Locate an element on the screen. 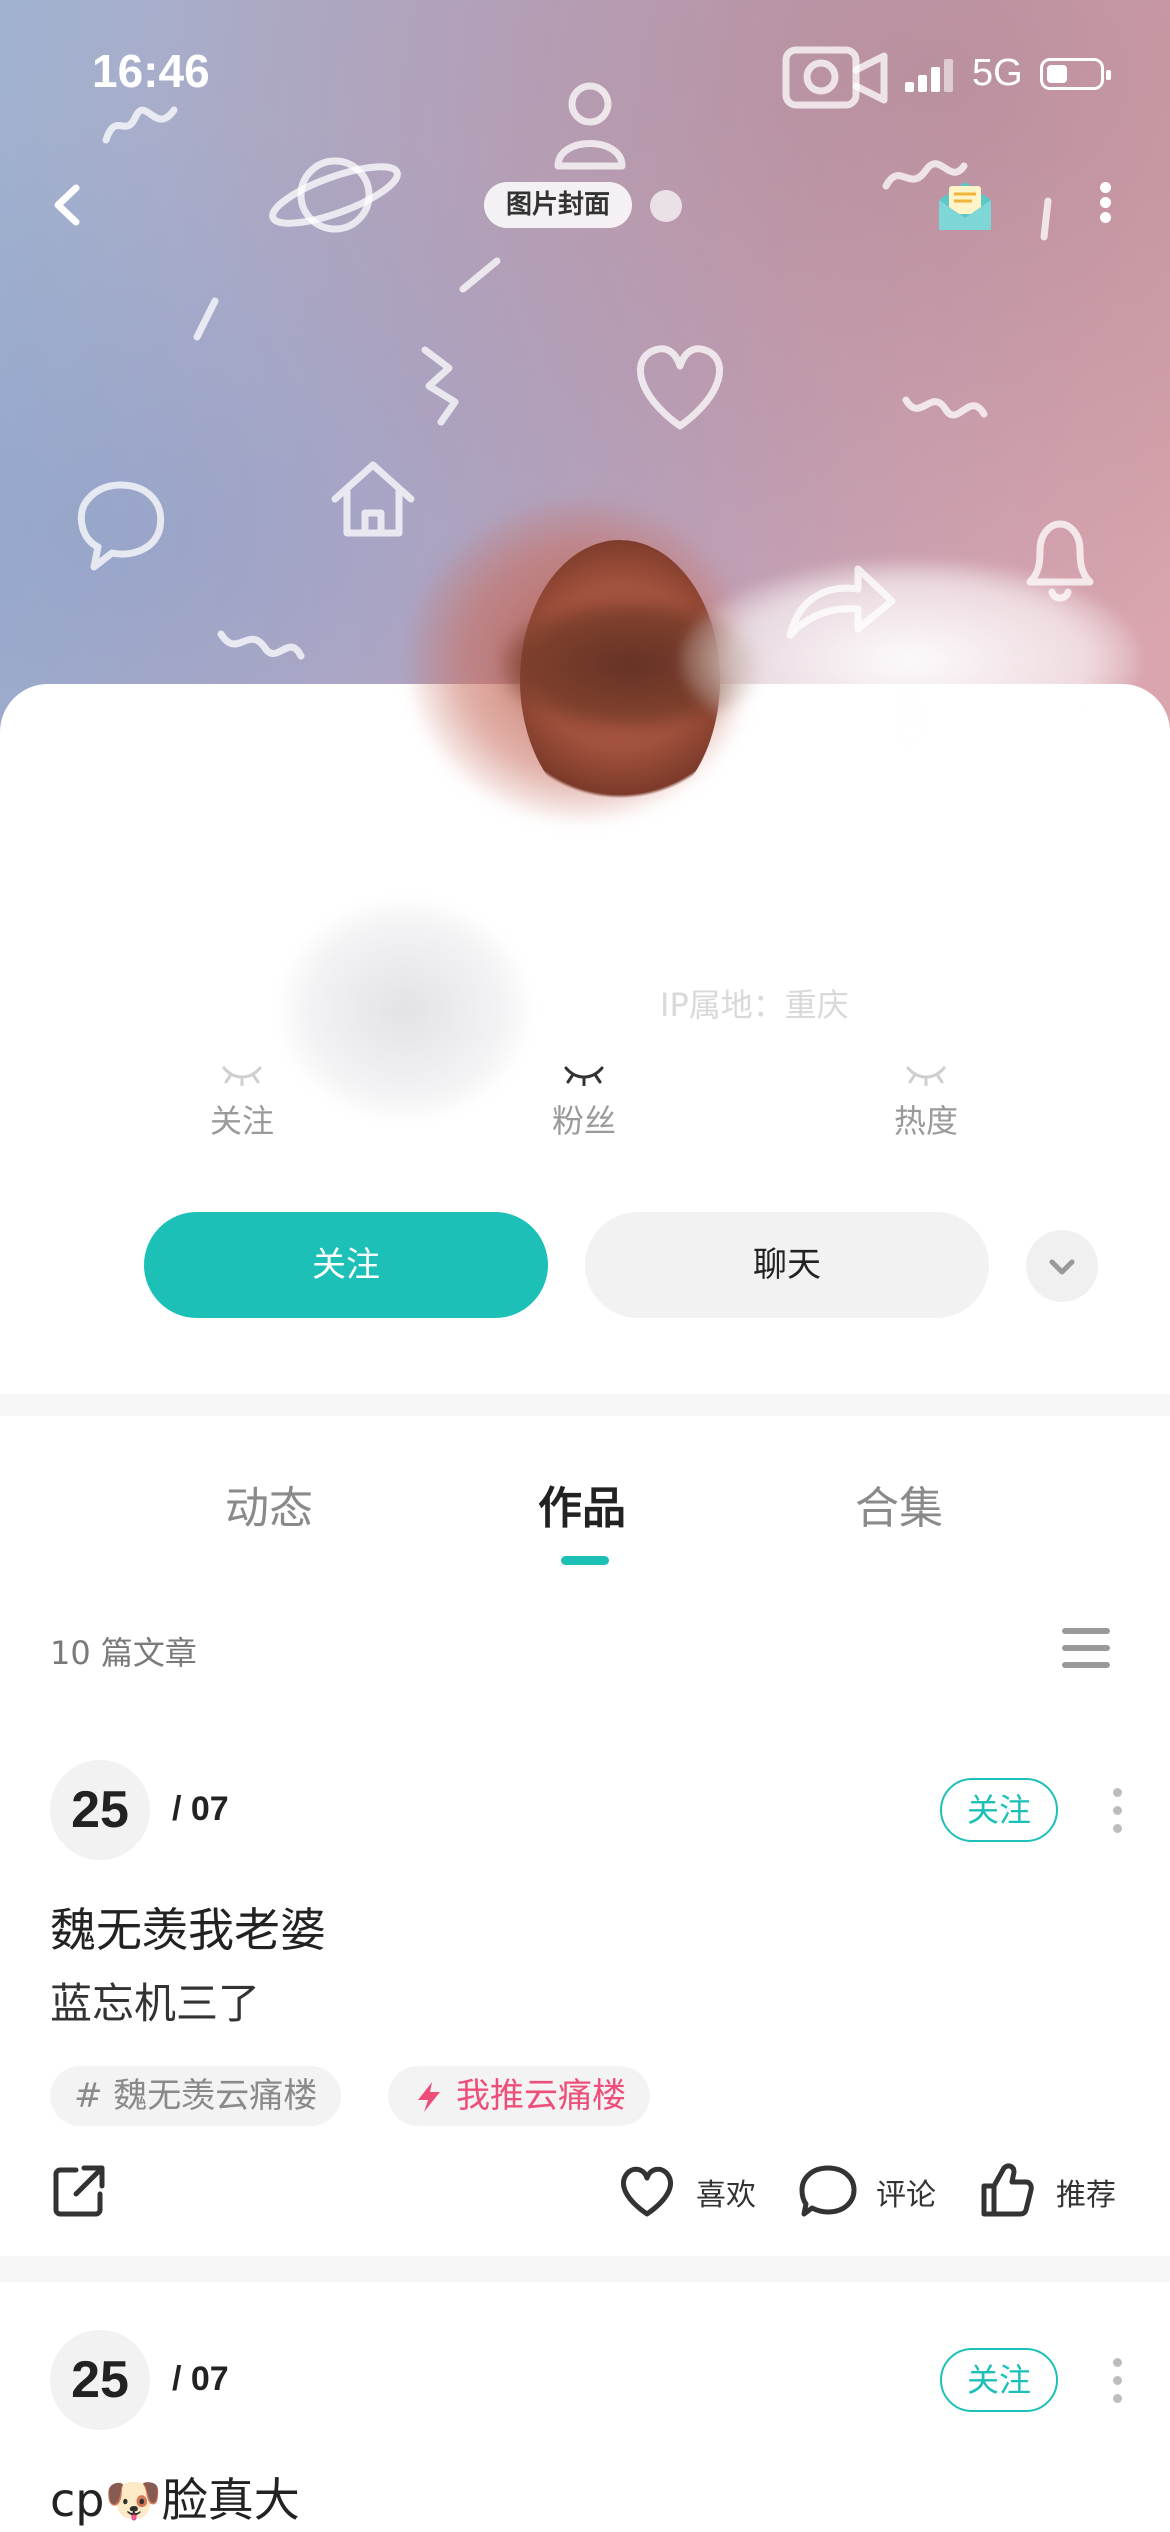 The width and height of the screenshot is (1170, 2532). post-separator is located at coordinates (585, 2269).